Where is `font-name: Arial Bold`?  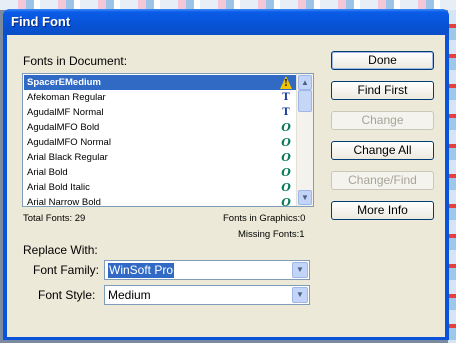
font-name: Arial Bold is located at coordinates (47, 172).